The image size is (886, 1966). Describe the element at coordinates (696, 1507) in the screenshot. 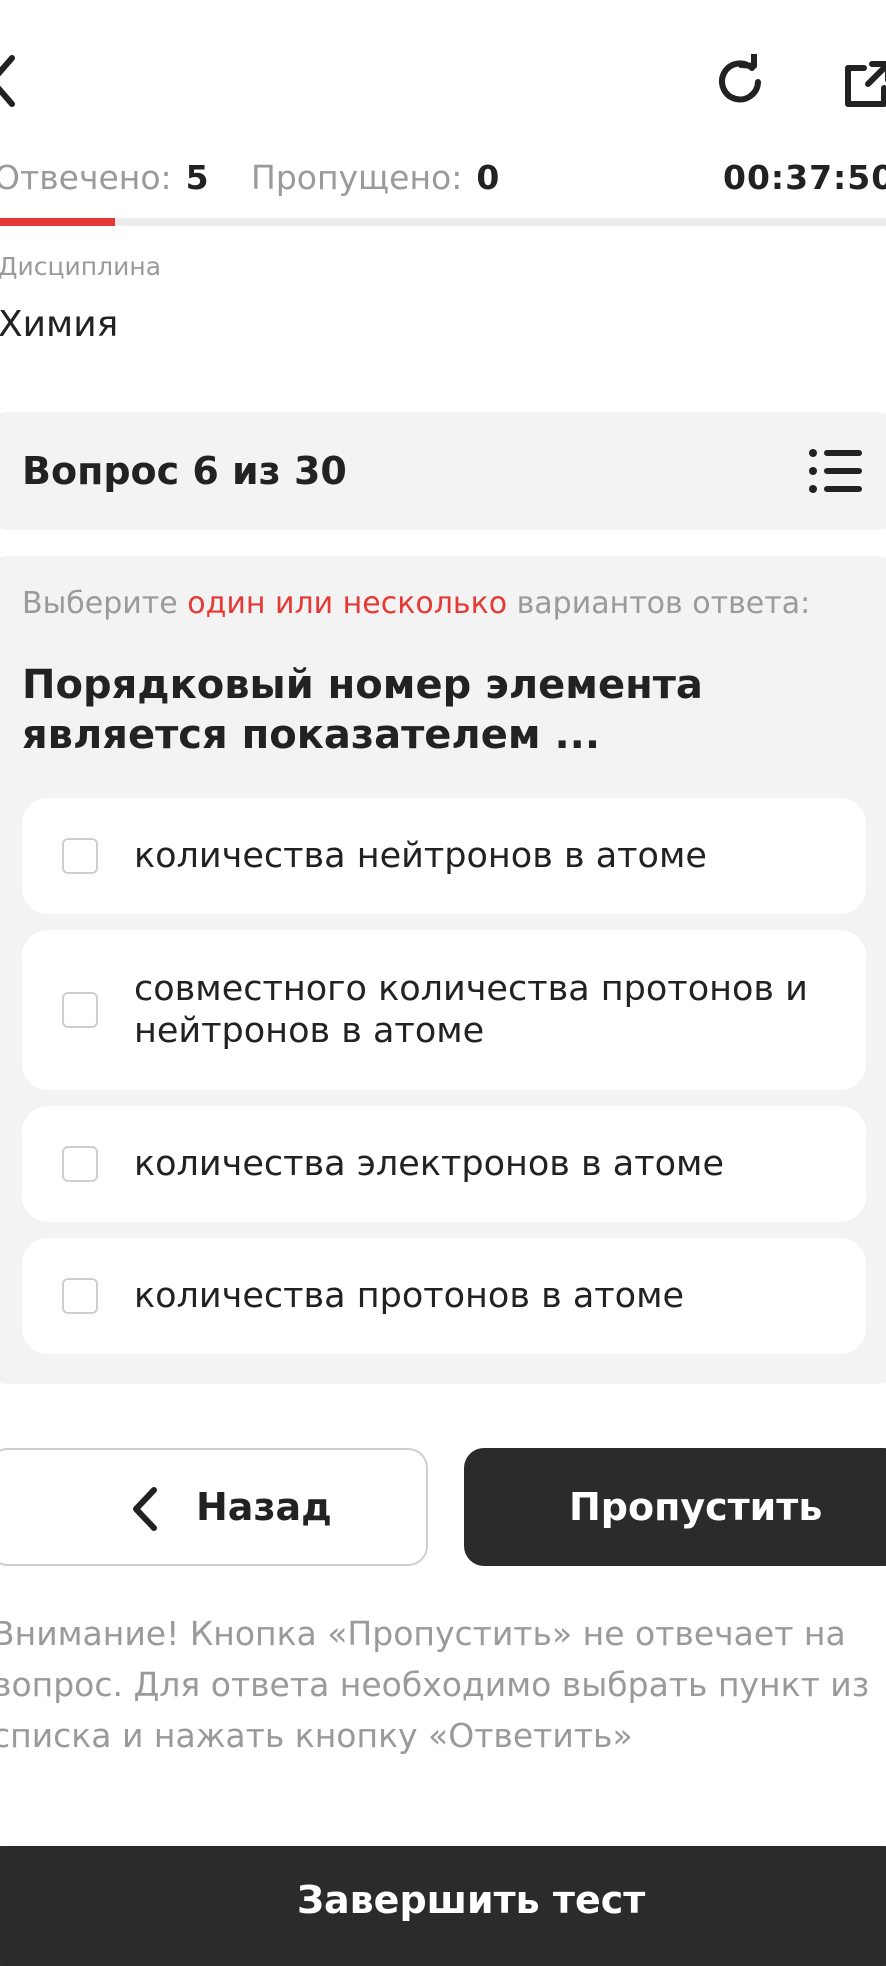

I see `skip-button-label: Пропустить` at that location.